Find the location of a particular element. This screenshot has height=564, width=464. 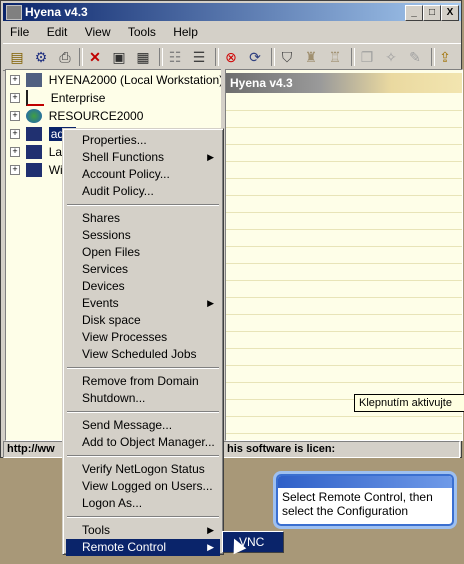

menu-help: Help is located at coordinates (185, 32).